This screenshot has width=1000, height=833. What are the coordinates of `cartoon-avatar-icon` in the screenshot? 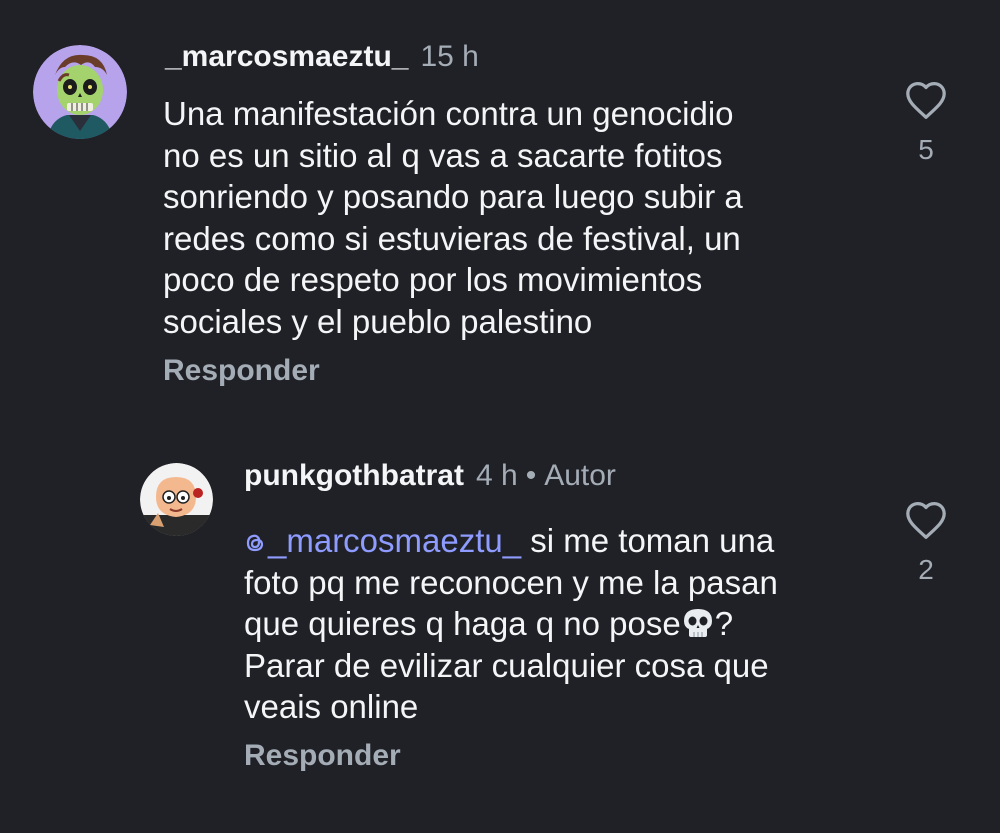 It's located at (176, 499).